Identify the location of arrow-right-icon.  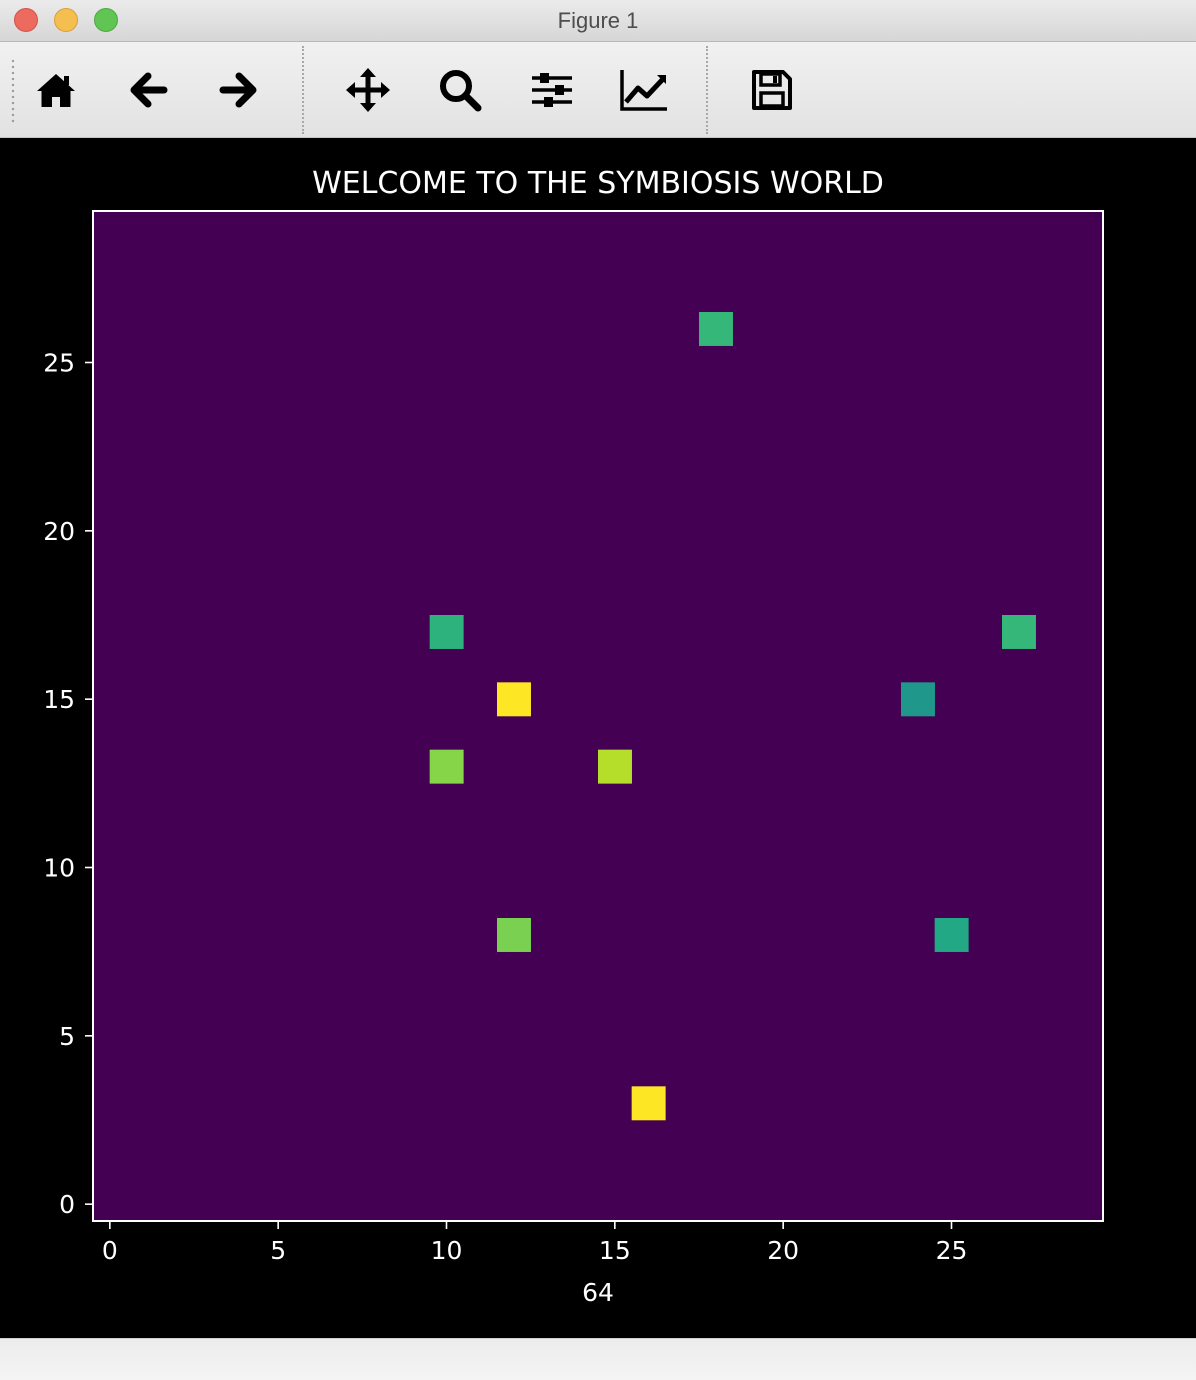
(238, 90).